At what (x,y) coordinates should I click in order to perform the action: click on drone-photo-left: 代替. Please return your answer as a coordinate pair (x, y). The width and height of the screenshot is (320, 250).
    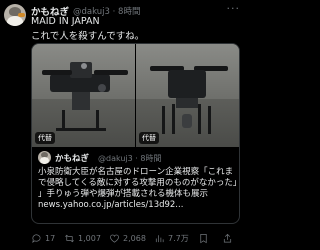
    Looking at the image, I should click on (83, 95).